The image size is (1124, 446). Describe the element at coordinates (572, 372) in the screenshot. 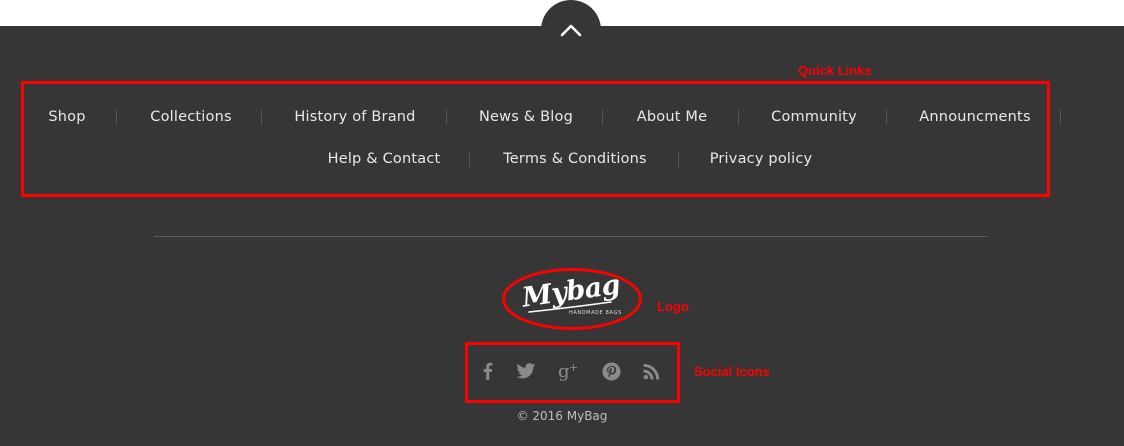

I see `social-icons-annotation-box` at that location.